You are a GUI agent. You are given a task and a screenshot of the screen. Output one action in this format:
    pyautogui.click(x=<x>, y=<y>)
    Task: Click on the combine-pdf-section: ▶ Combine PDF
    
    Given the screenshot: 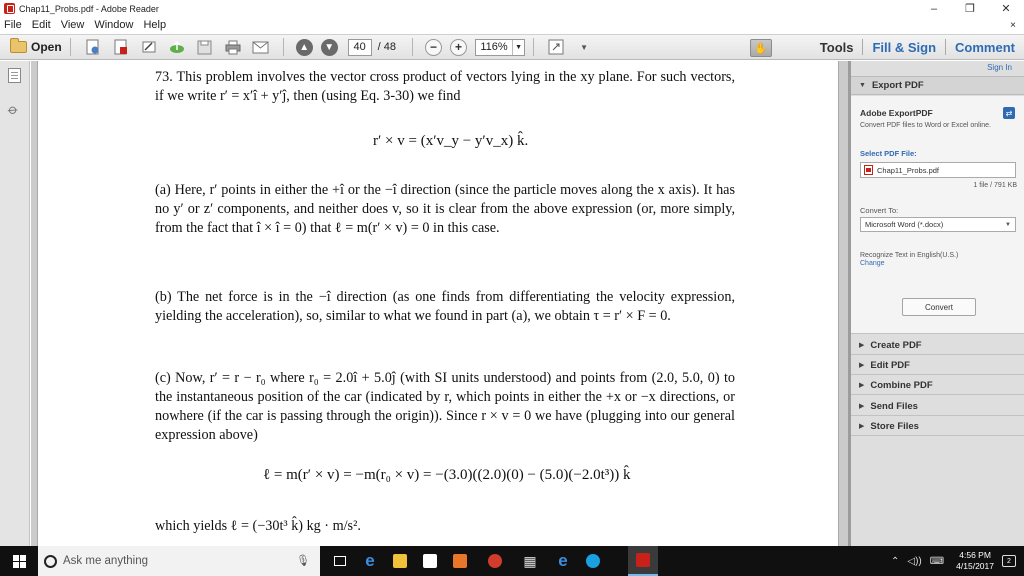 What is the action you would take?
    pyautogui.click(x=937, y=385)
    